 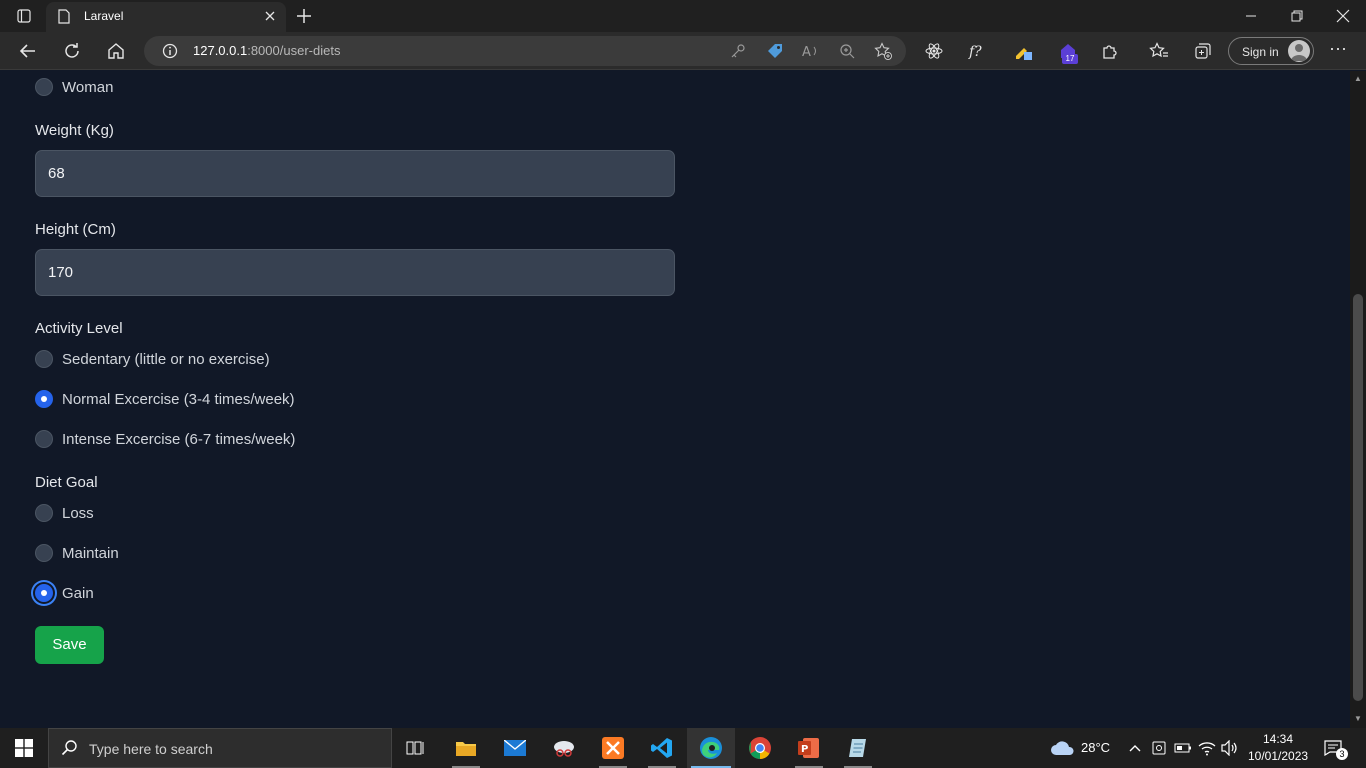 What do you see at coordinates (66, 482) in the screenshot?
I see `diet-goal-label: Diet Goal` at bounding box center [66, 482].